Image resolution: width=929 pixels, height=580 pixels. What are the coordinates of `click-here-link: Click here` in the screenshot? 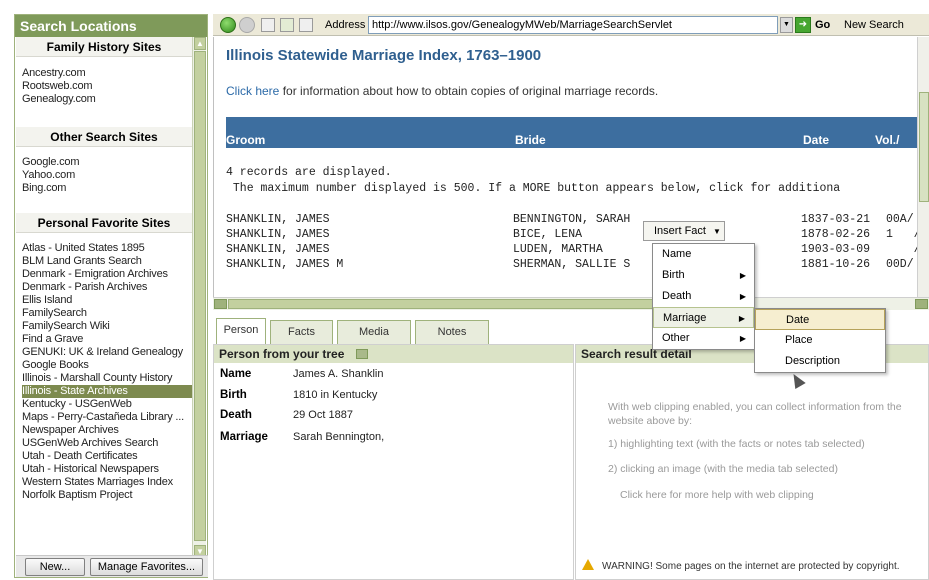 It's located at (252, 91).